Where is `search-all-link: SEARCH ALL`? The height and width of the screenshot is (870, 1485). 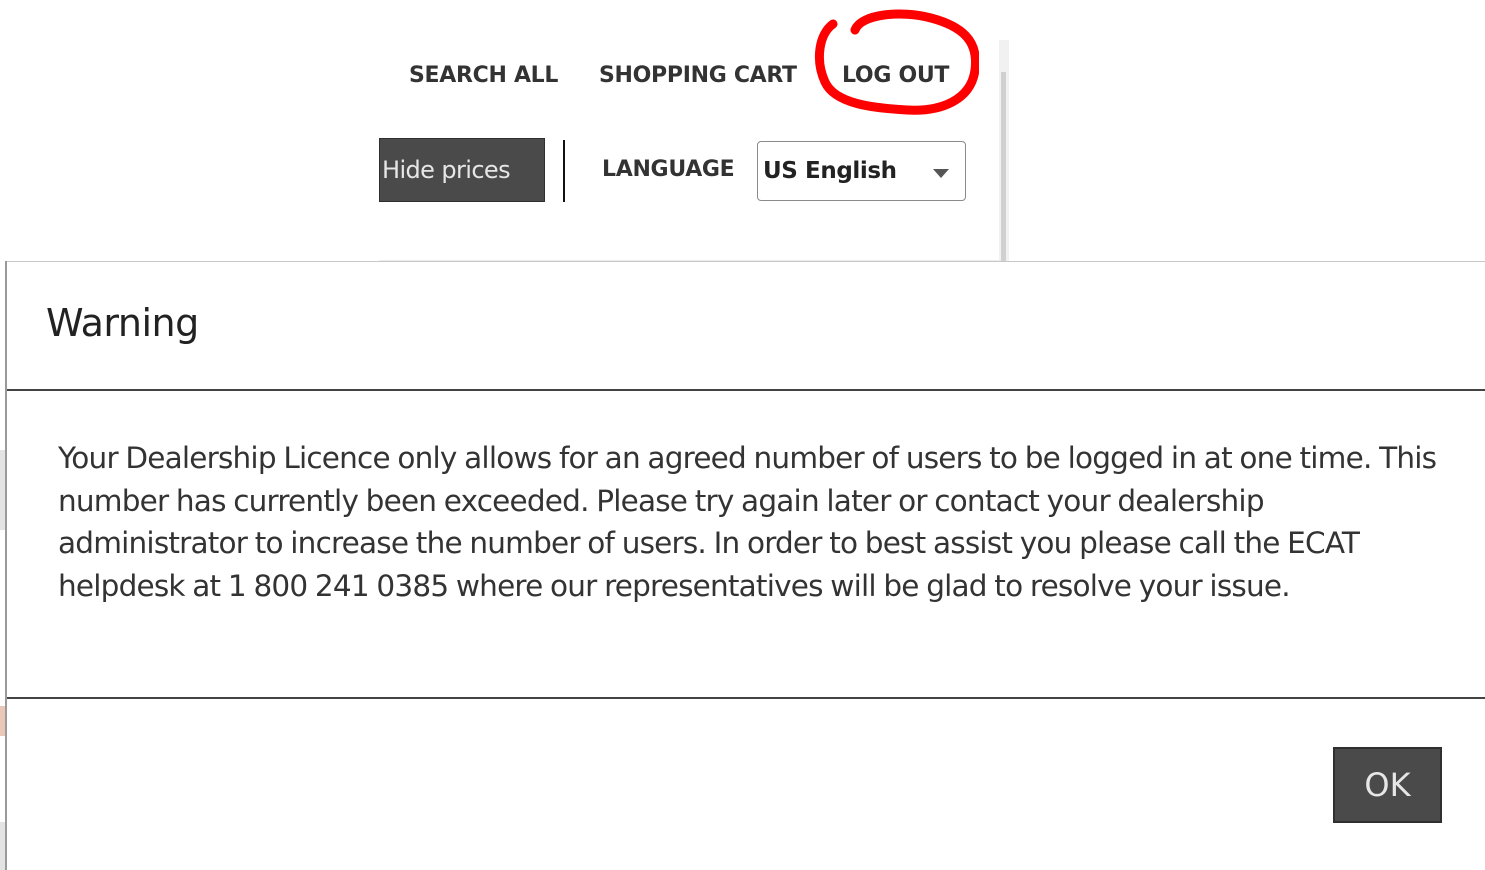 search-all-link: SEARCH ALL is located at coordinates (483, 75).